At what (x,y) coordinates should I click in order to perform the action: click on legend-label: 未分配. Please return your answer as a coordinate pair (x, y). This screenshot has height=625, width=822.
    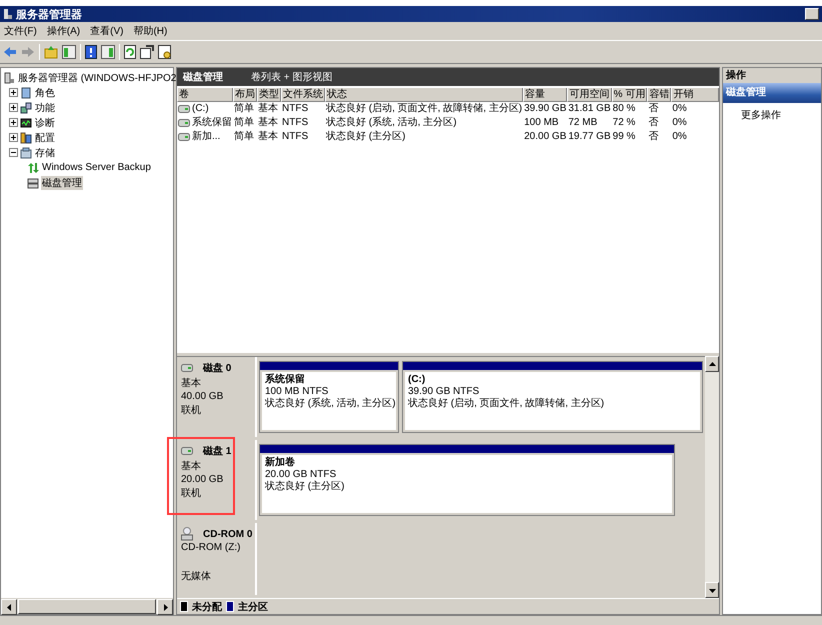
    Looking at the image, I should click on (207, 607).